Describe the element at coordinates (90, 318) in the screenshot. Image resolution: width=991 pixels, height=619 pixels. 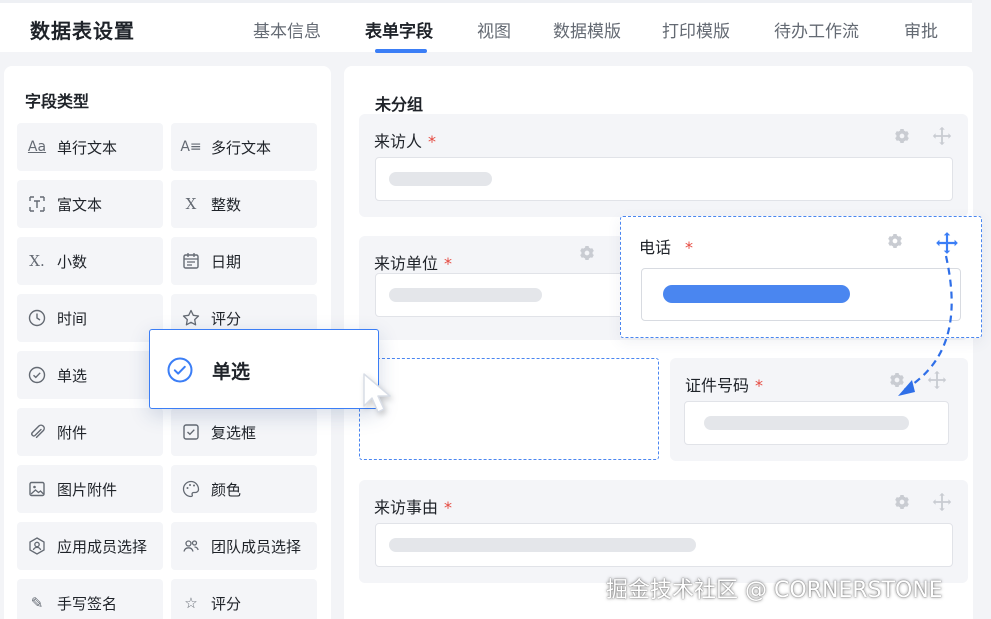
I see `field-type-time: 时间` at that location.